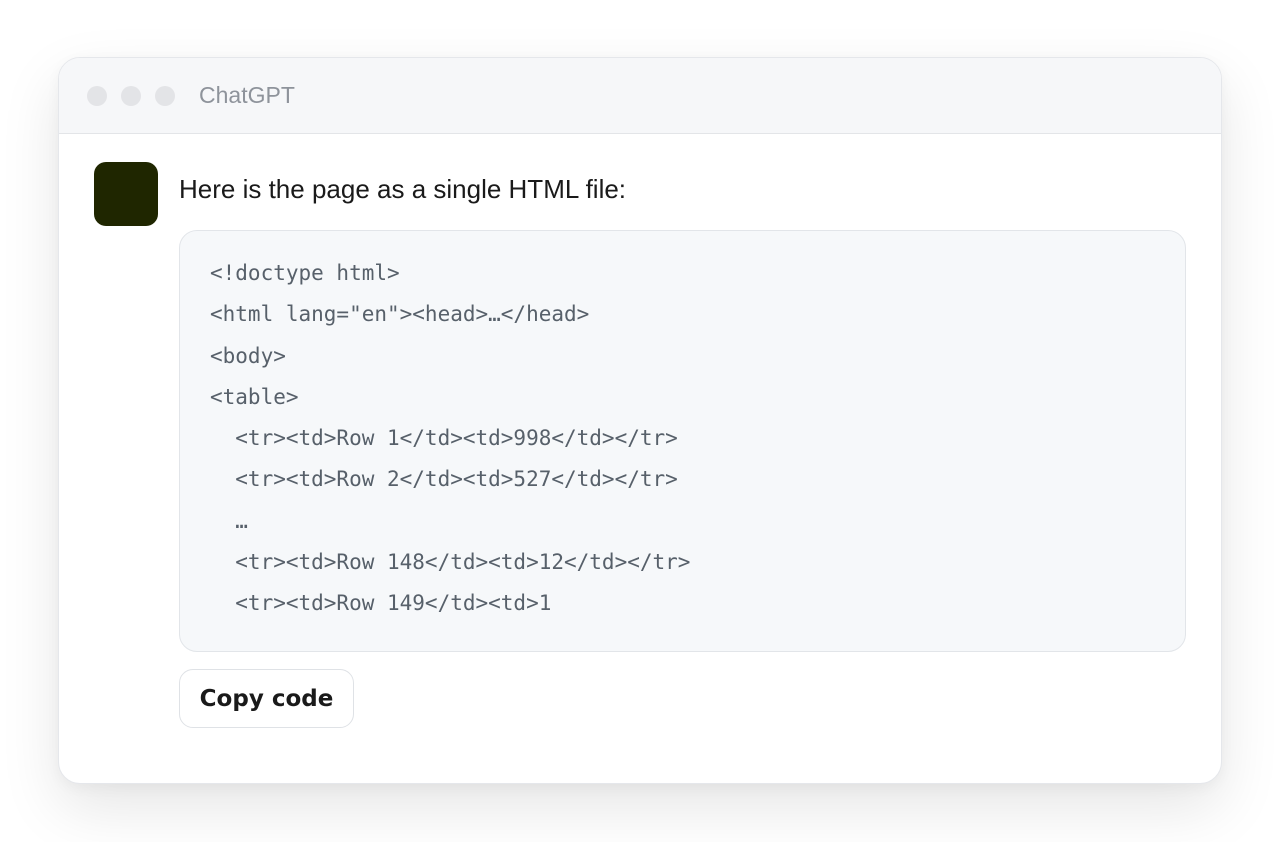 The image size is (1280, 842). What do you see at coordinates (403, 189) in the screenshot?
I see `assistant-message-text: Here is the page as a single HTML file:` at bounding box center [403, 189].